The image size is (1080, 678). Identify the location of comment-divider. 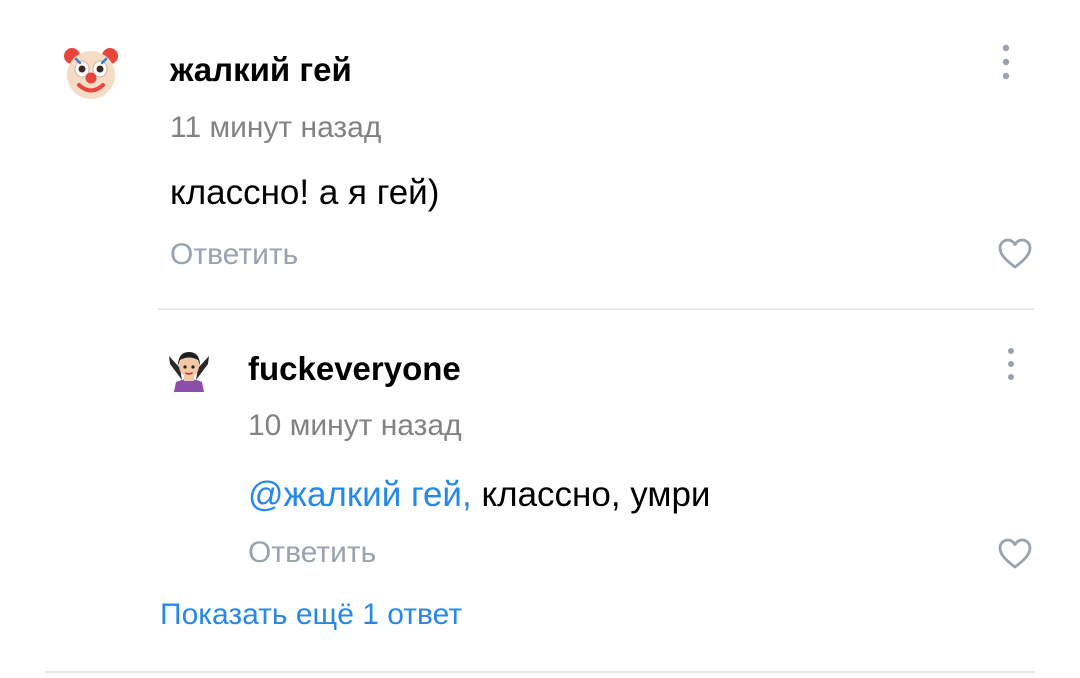
(596, 309).